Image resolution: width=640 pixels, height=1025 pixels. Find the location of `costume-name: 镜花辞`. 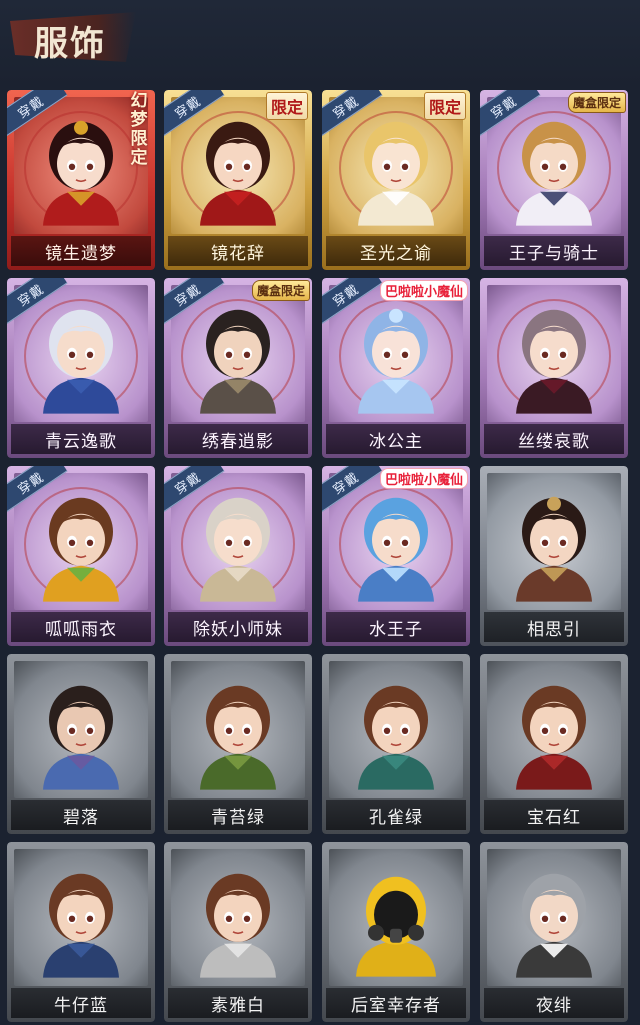

costume-name: 镜花辞 is located at coordinates (238, 251).